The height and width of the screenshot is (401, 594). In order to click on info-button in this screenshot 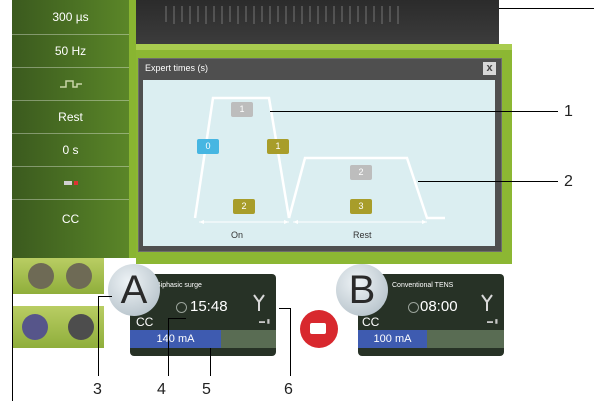, I will do `click(81, 276)`.